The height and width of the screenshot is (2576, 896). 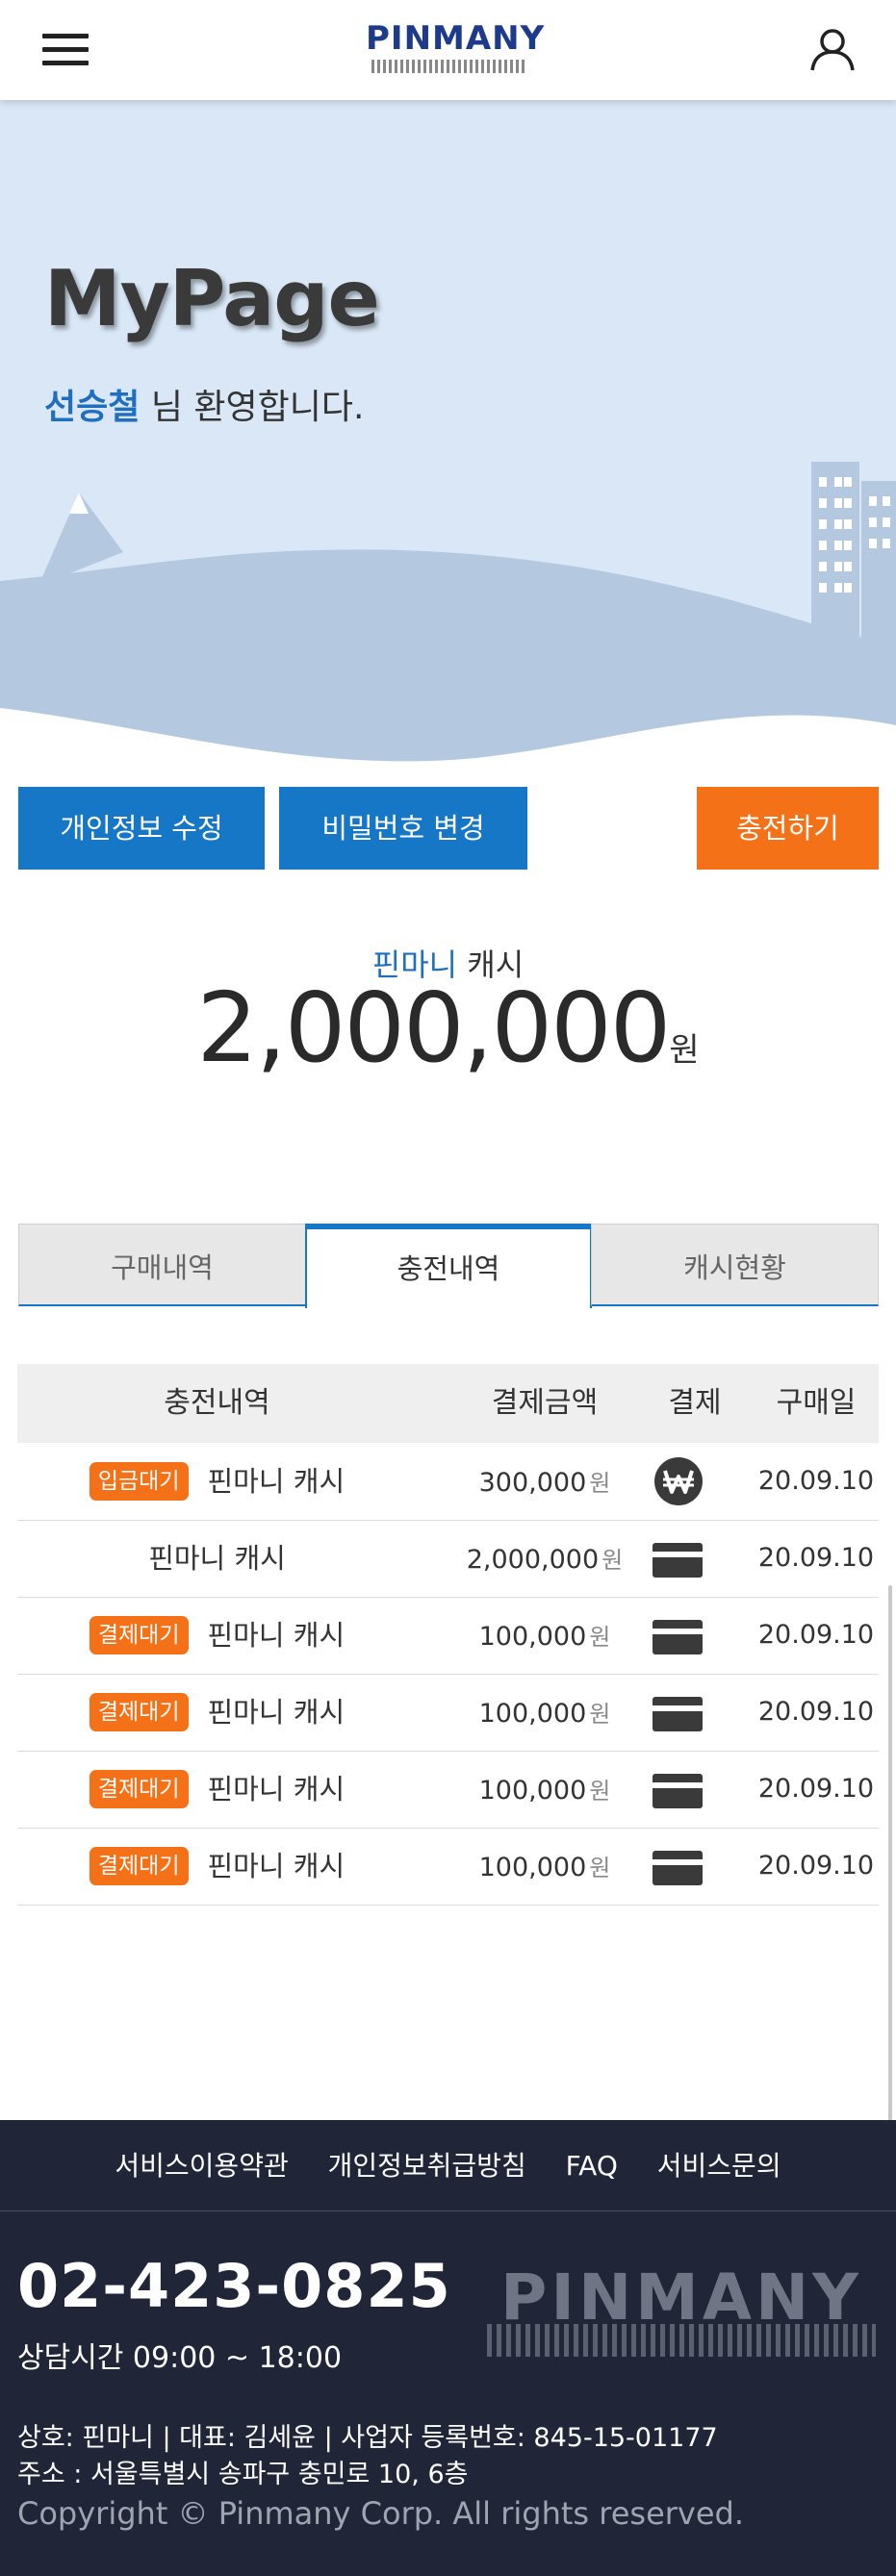 I want to click on logo-text: PINMANY, so click(x=456, y=38).